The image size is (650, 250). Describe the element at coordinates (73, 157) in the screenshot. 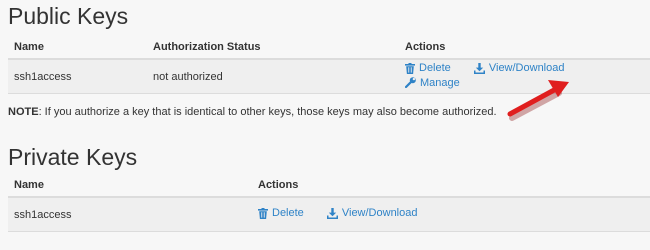

I see `private-keys-title: Private Keys` at that location.